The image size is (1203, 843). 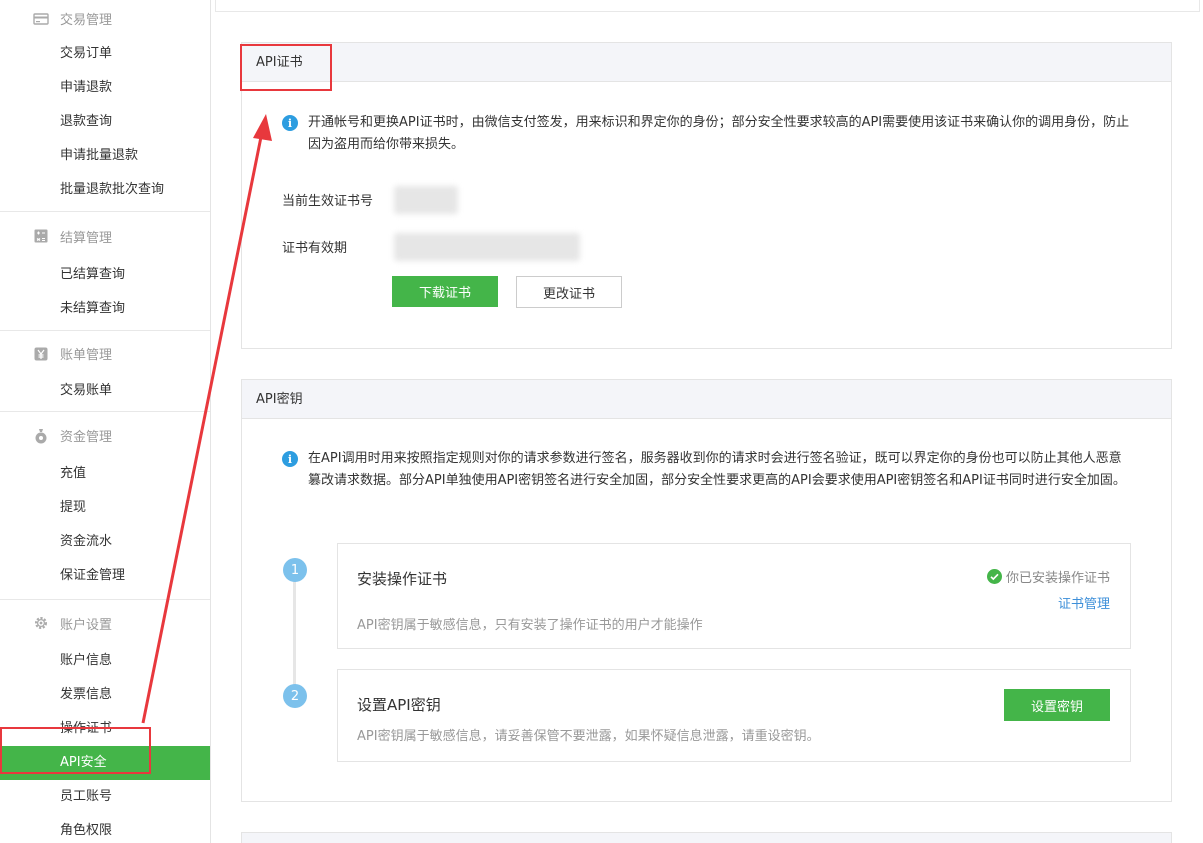 What do you see at coordinates (402, 579) in the screenshot?
I see `step-1-title: 安装操作证书` at bounding box center [402, 579].